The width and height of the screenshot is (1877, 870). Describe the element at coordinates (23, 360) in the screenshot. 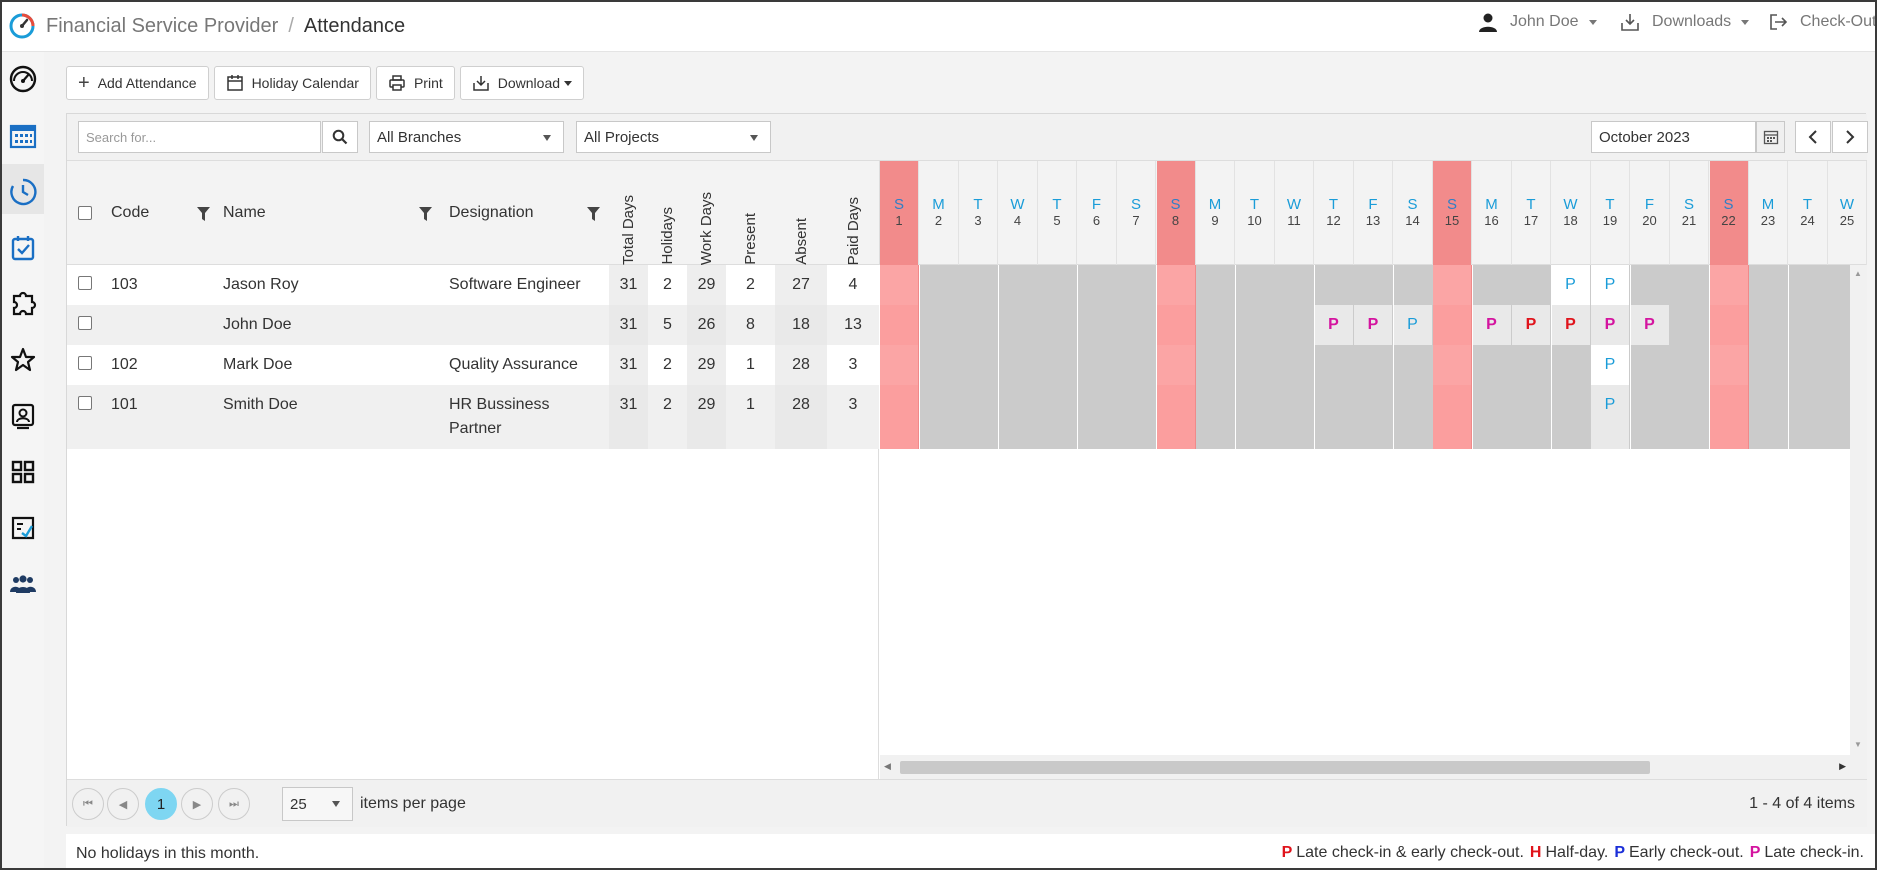

I see `sidebar-item-favorites` at that location.